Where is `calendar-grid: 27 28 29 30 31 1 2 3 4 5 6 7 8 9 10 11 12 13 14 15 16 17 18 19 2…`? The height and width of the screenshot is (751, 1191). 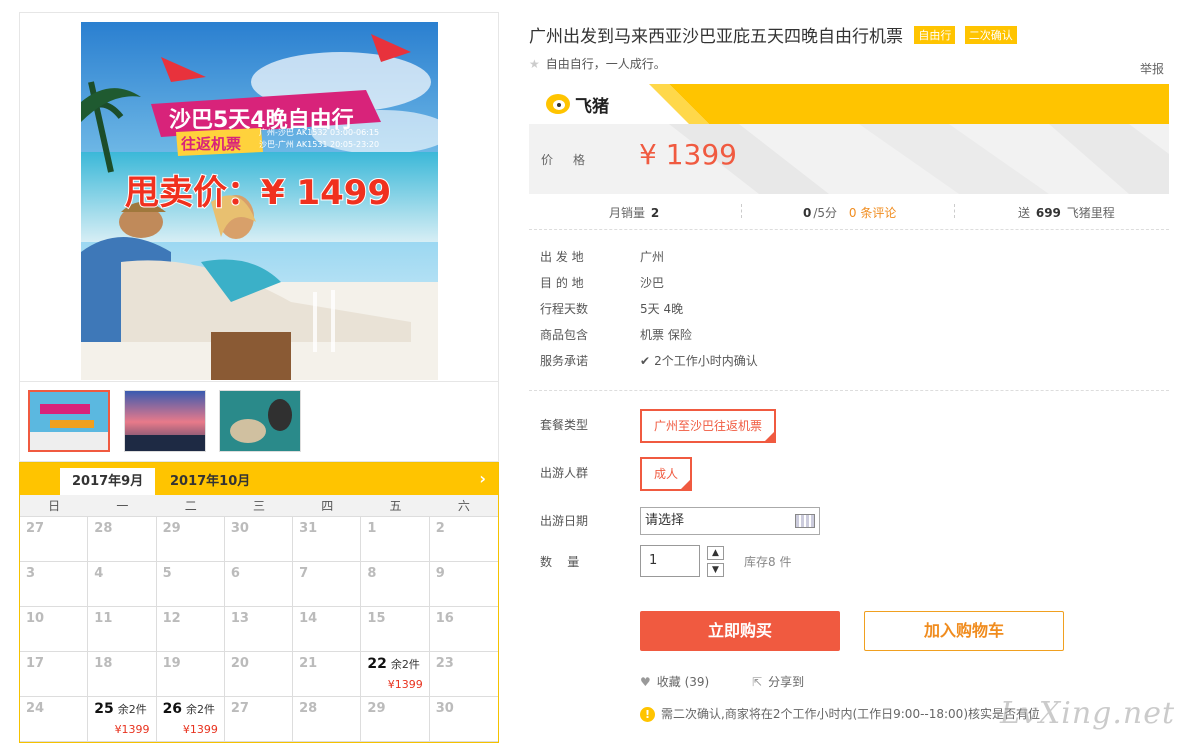
calendar-grid: 27 28 29 30 31 1 2 3 4 5 6 7 8 9 10 11 12 13 14 15 16 17 18 19 2… is located at coordinates (259, 629).